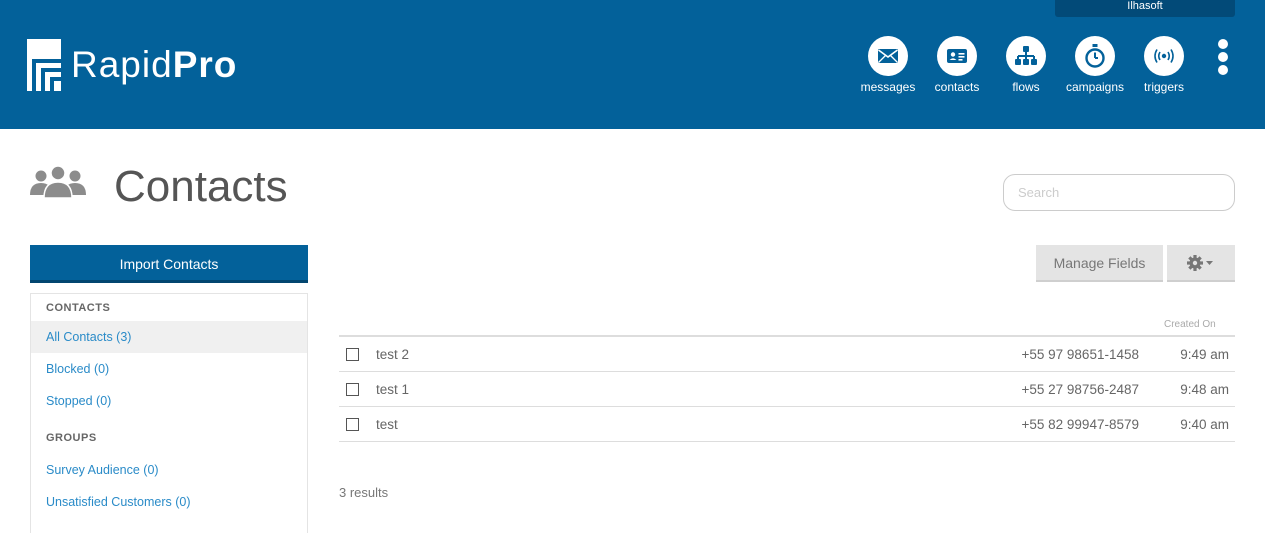  I want to click on gear-dropdown-icon, so click(1200, 262).